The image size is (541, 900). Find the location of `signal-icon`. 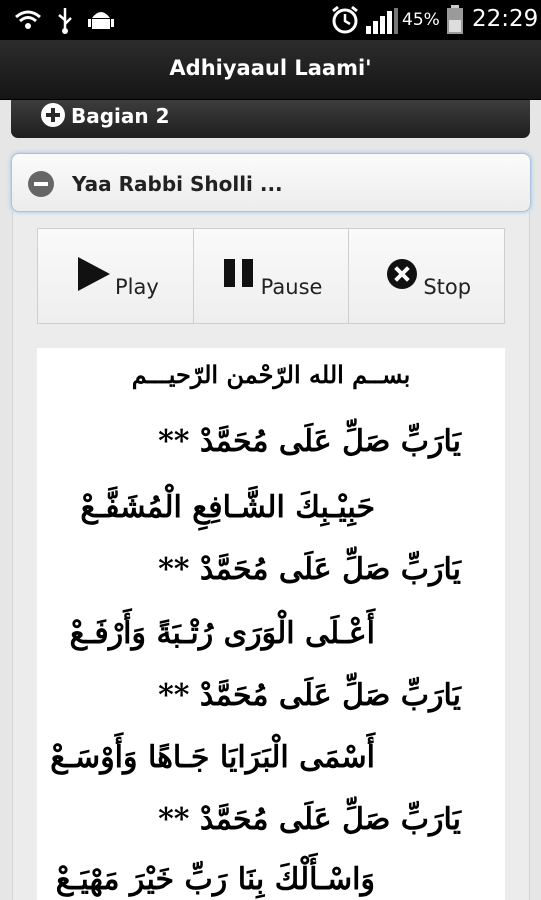

signal-icon is located at coordinates (382, 21).